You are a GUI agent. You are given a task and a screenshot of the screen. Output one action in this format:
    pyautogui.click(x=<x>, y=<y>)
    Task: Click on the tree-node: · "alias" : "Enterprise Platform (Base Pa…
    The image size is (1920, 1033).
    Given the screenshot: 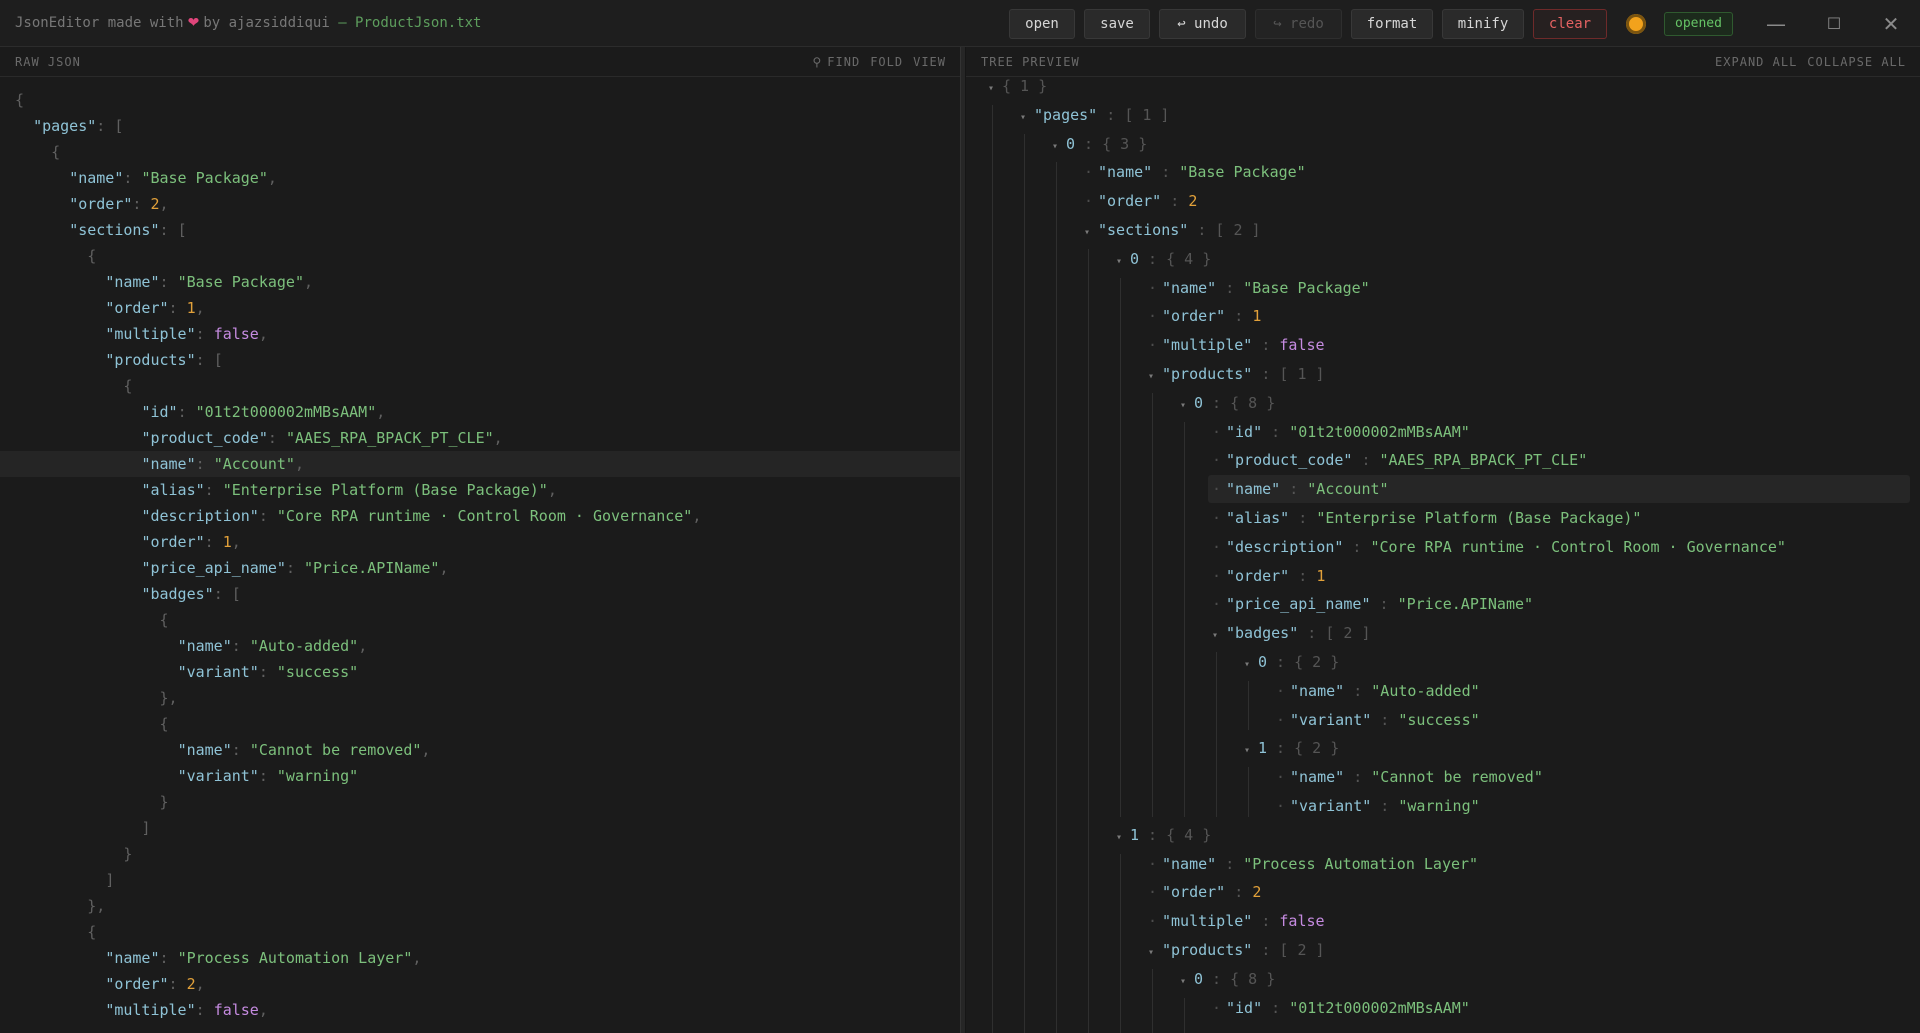 What is the action you would take?
    pyautogui.click(x=1424, y=518)
    